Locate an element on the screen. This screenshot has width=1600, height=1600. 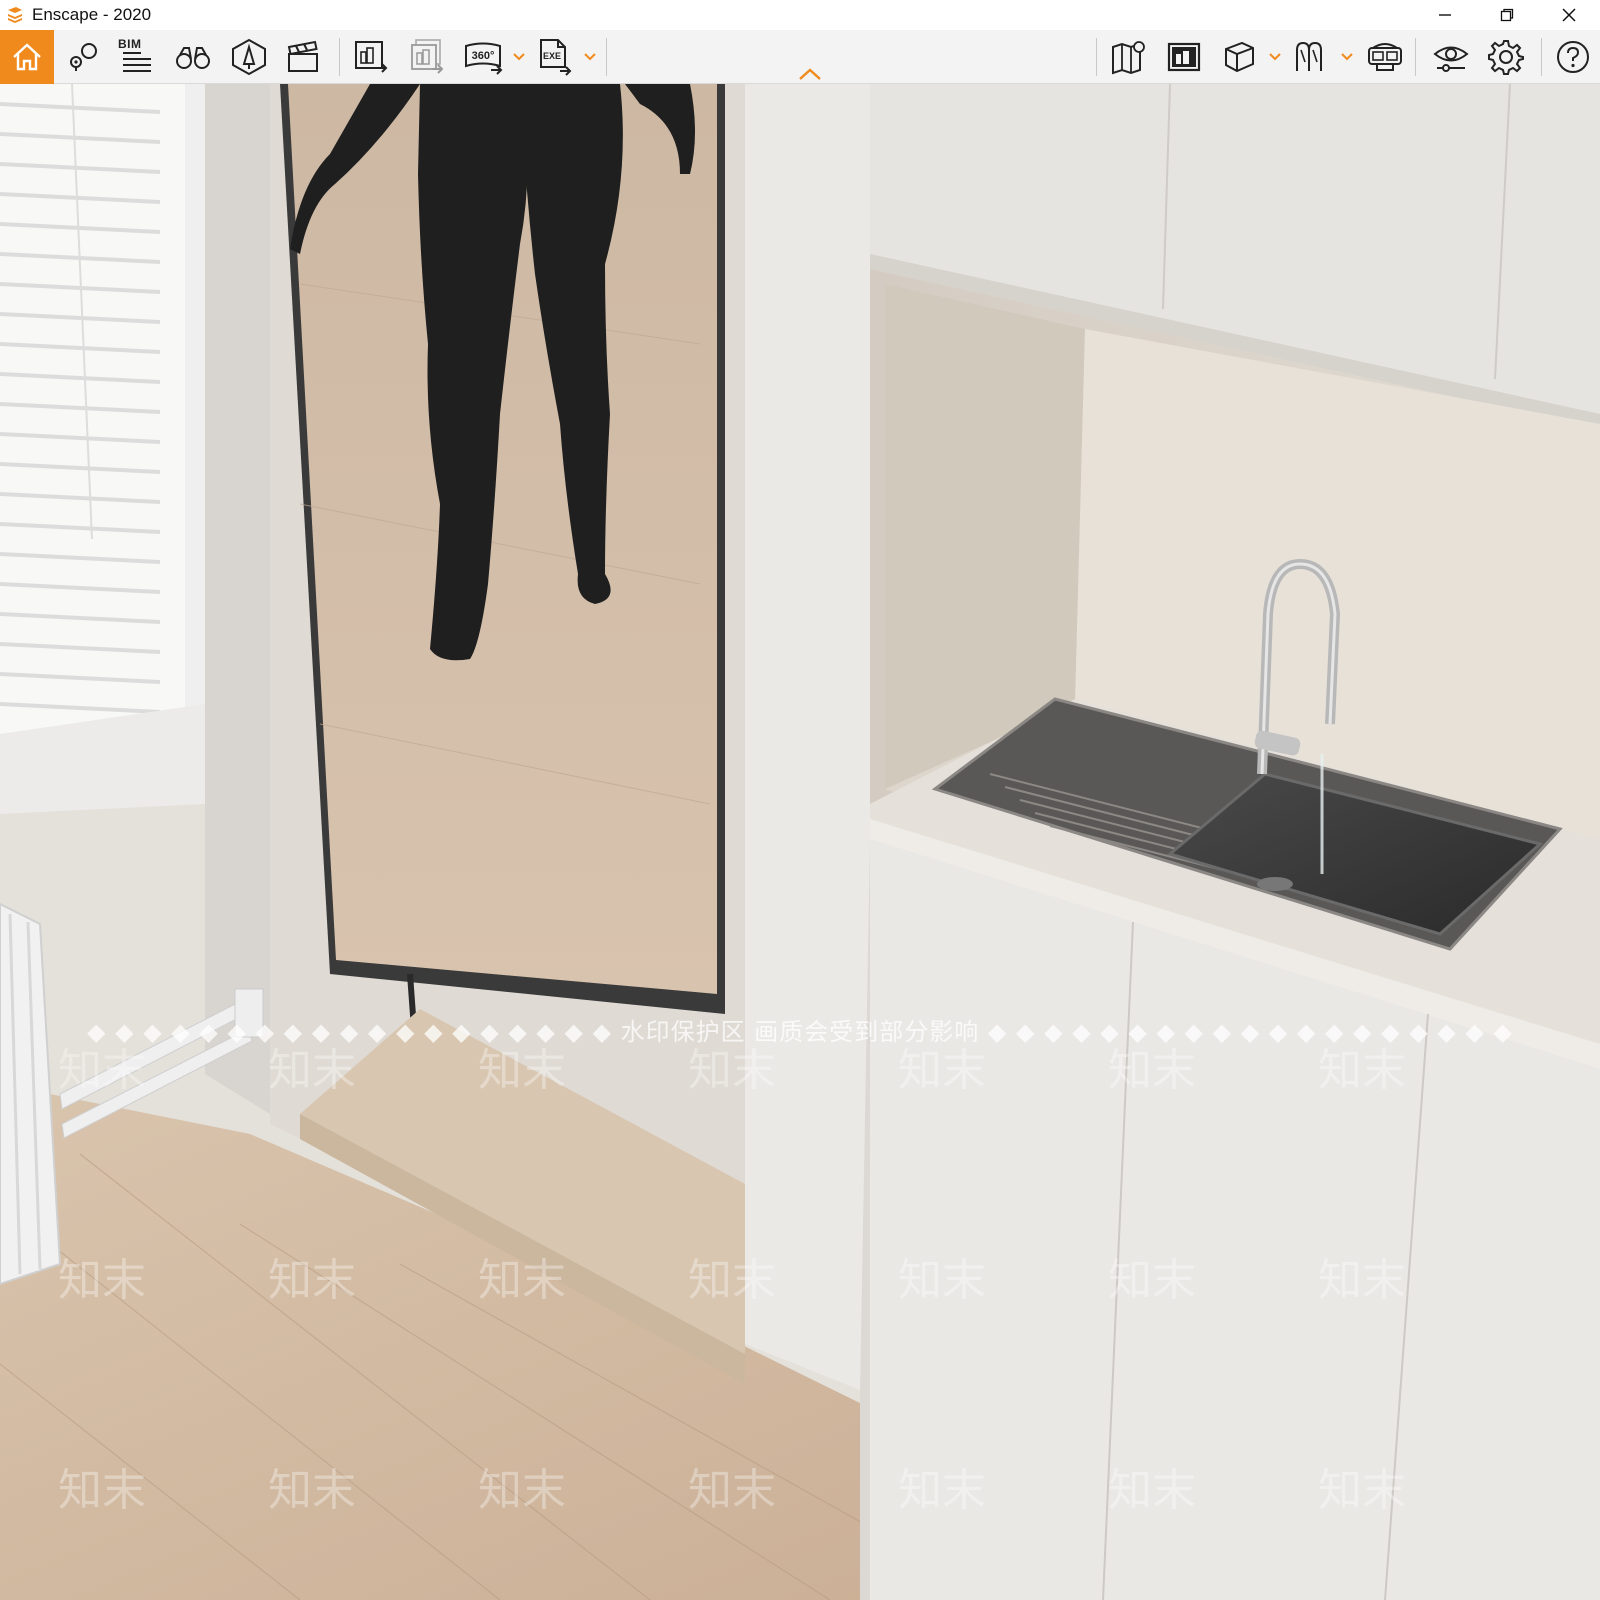
light-view-dropdown is located at coordinates (1347, 57).